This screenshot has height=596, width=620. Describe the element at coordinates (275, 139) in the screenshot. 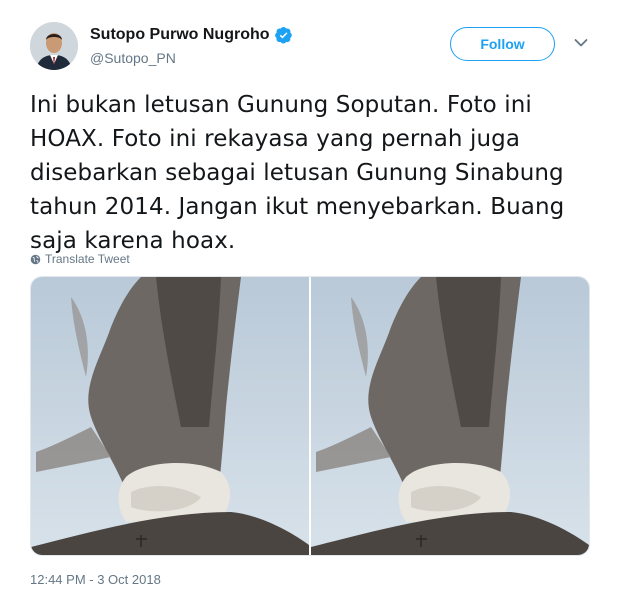

I see `tweet-text-line: HOAX. Foto ini rekayasa yang pernah juga` at that location.